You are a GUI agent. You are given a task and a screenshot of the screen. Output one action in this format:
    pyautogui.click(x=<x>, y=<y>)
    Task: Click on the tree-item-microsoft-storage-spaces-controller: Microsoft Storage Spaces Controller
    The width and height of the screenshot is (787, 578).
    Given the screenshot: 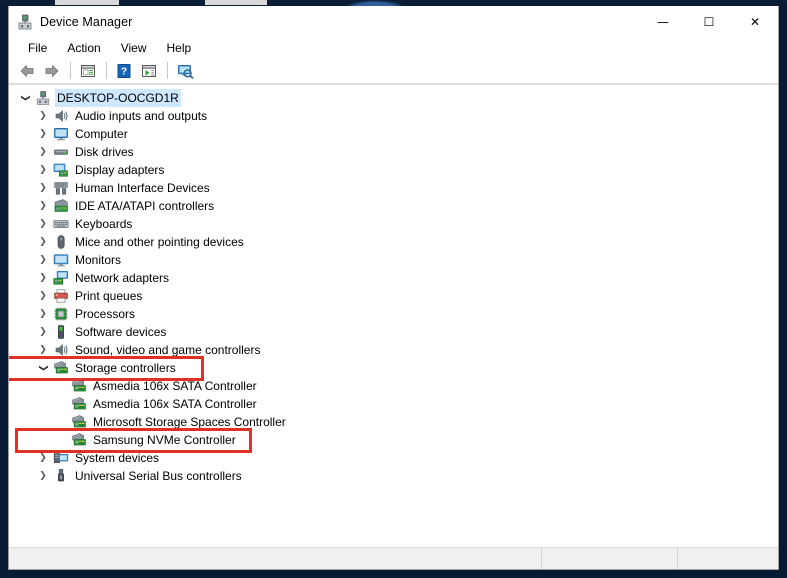 What is the action you would take?
    pyautogui.click(x=393, y=422)
    